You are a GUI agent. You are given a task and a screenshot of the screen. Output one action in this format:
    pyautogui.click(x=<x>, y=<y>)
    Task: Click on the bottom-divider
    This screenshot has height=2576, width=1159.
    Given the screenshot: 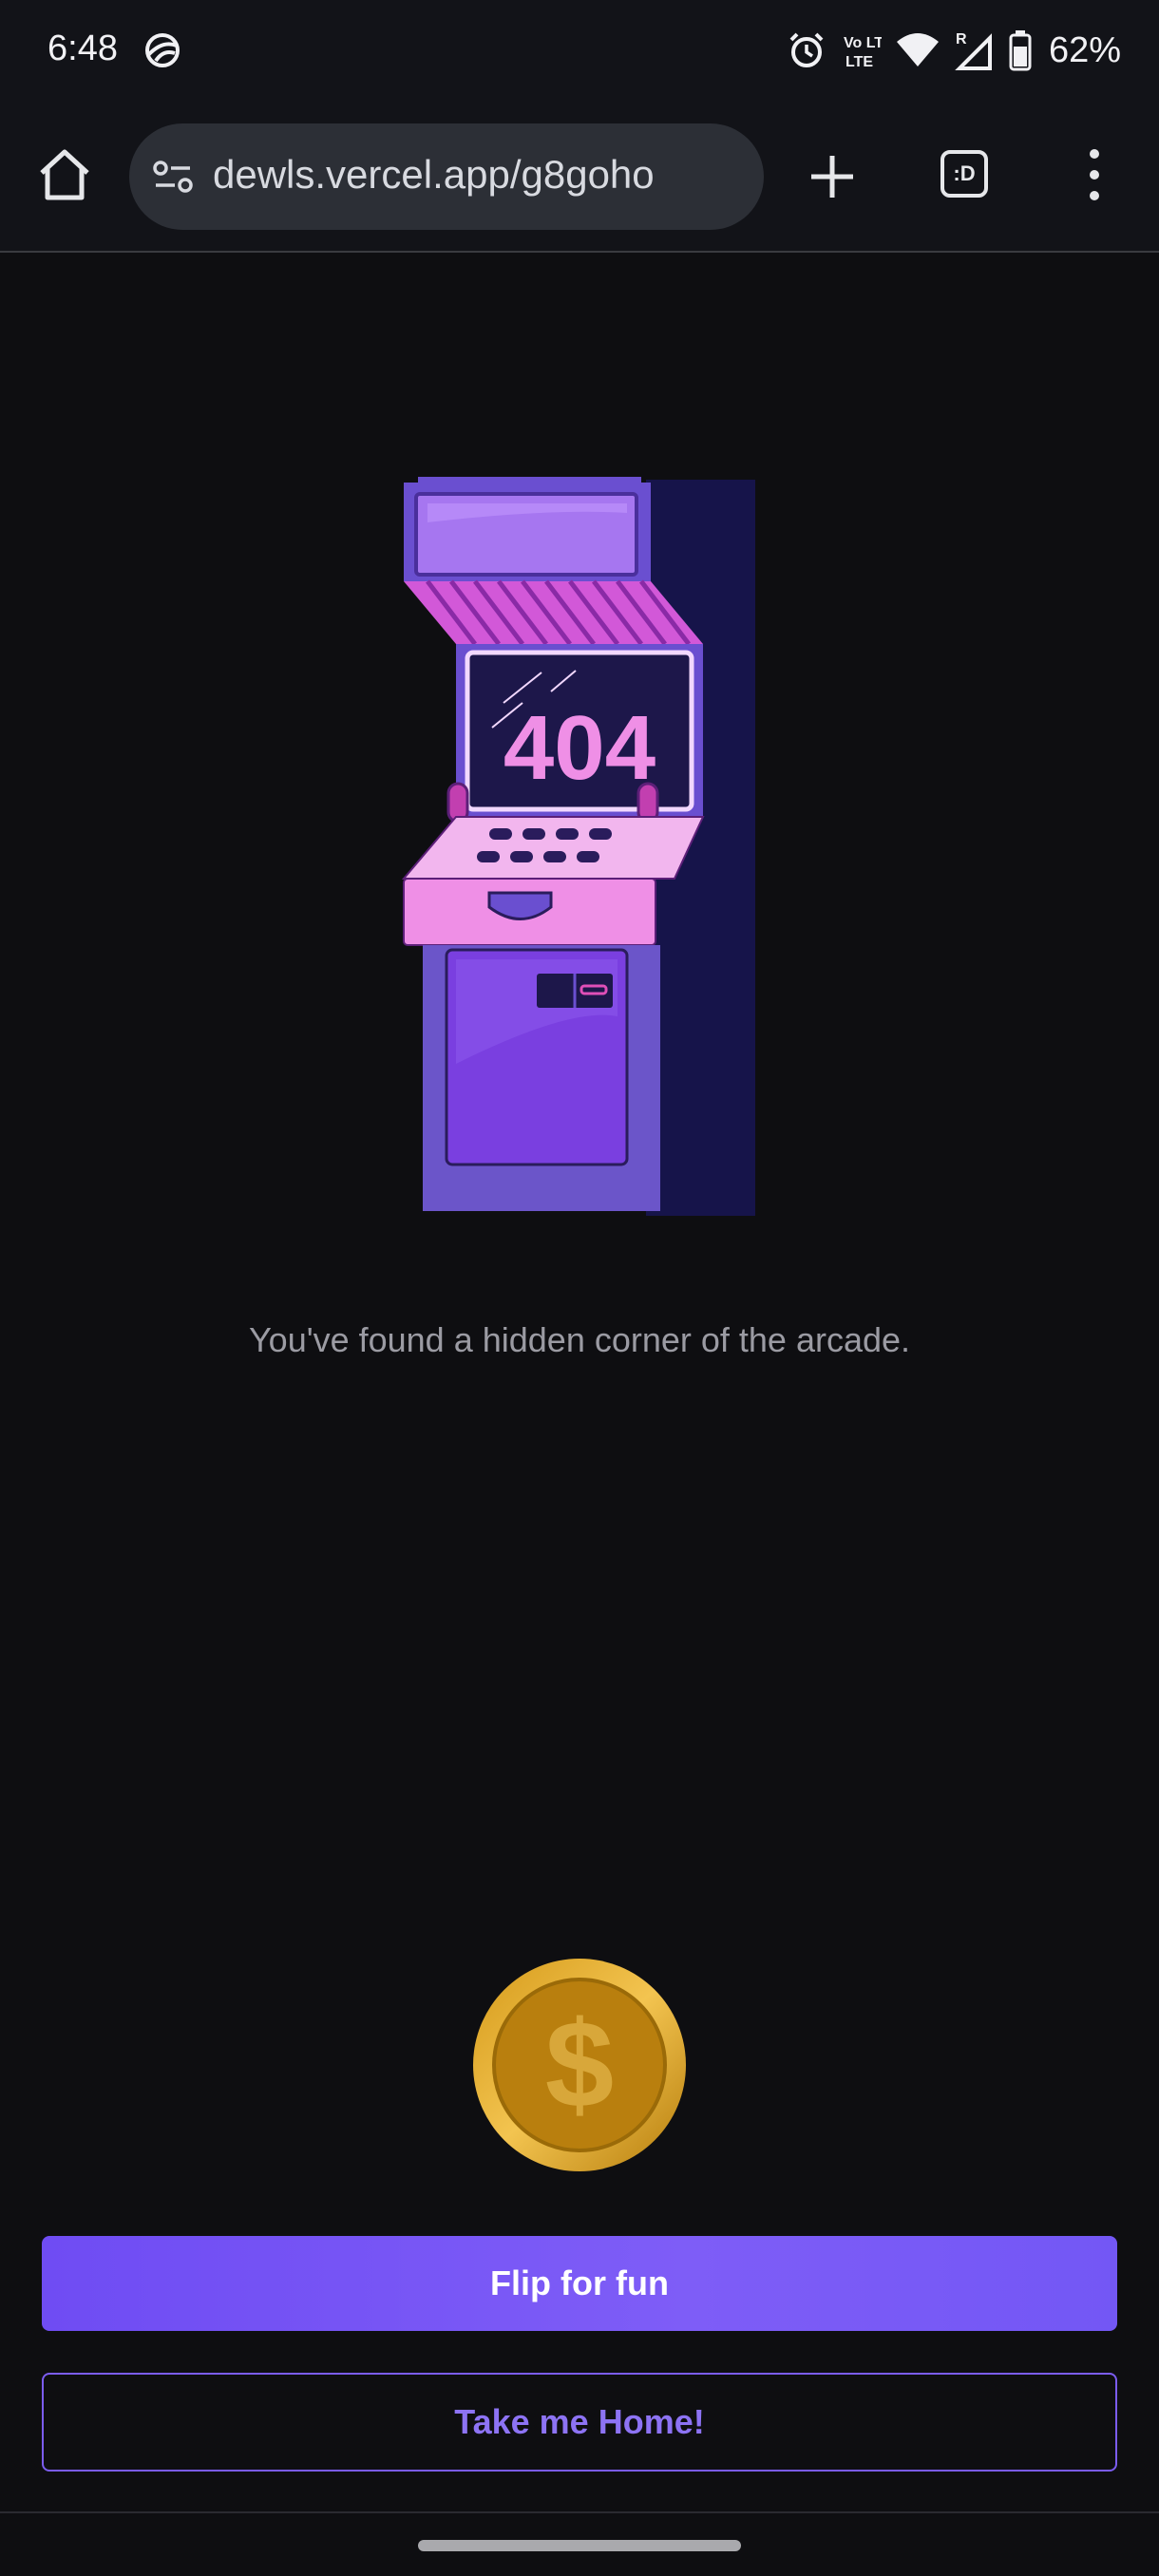 What is the action you would take?
    pyautogui.click(x=579, y=2512)
    